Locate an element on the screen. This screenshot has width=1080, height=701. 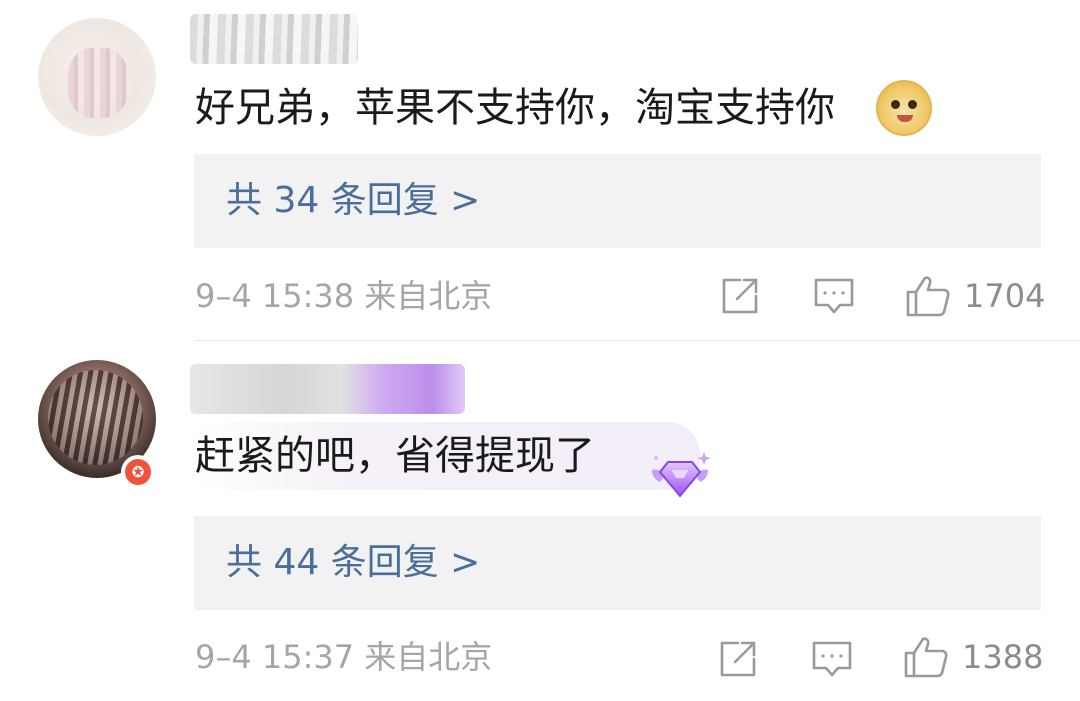
verified-badge-icon: ✪ is located at coordinates (138, 472).